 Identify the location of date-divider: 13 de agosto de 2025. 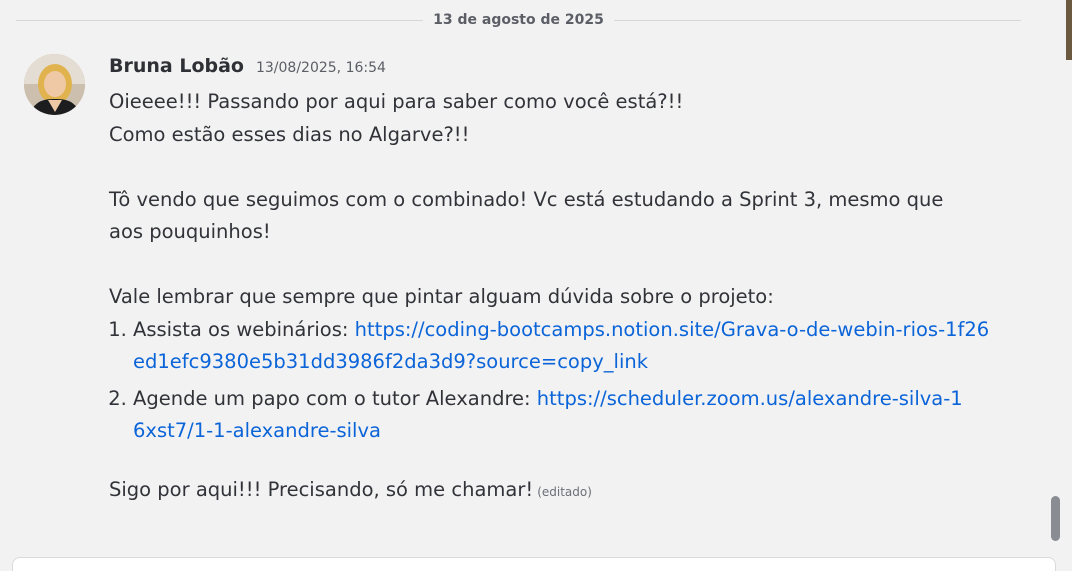
(518, 20).